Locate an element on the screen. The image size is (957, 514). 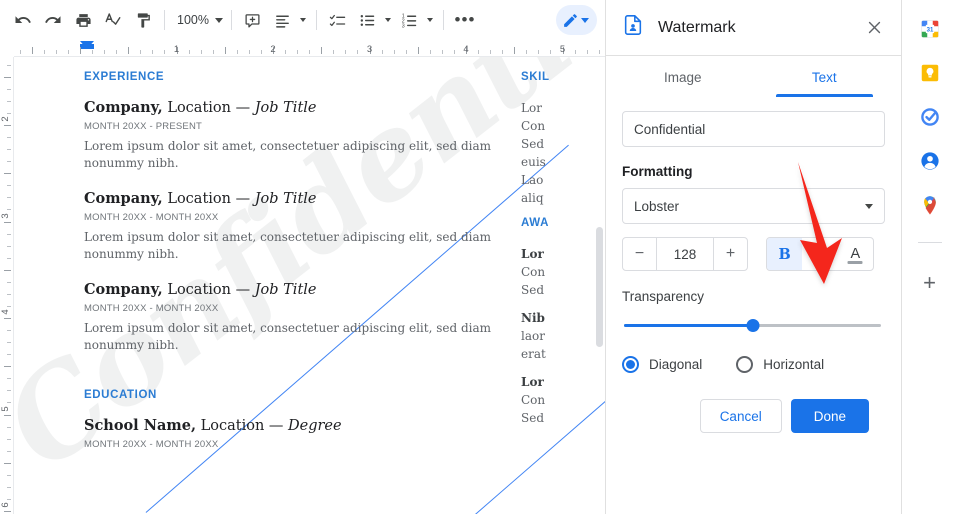
google-tasks-icon is located at coordinates (930, 117).